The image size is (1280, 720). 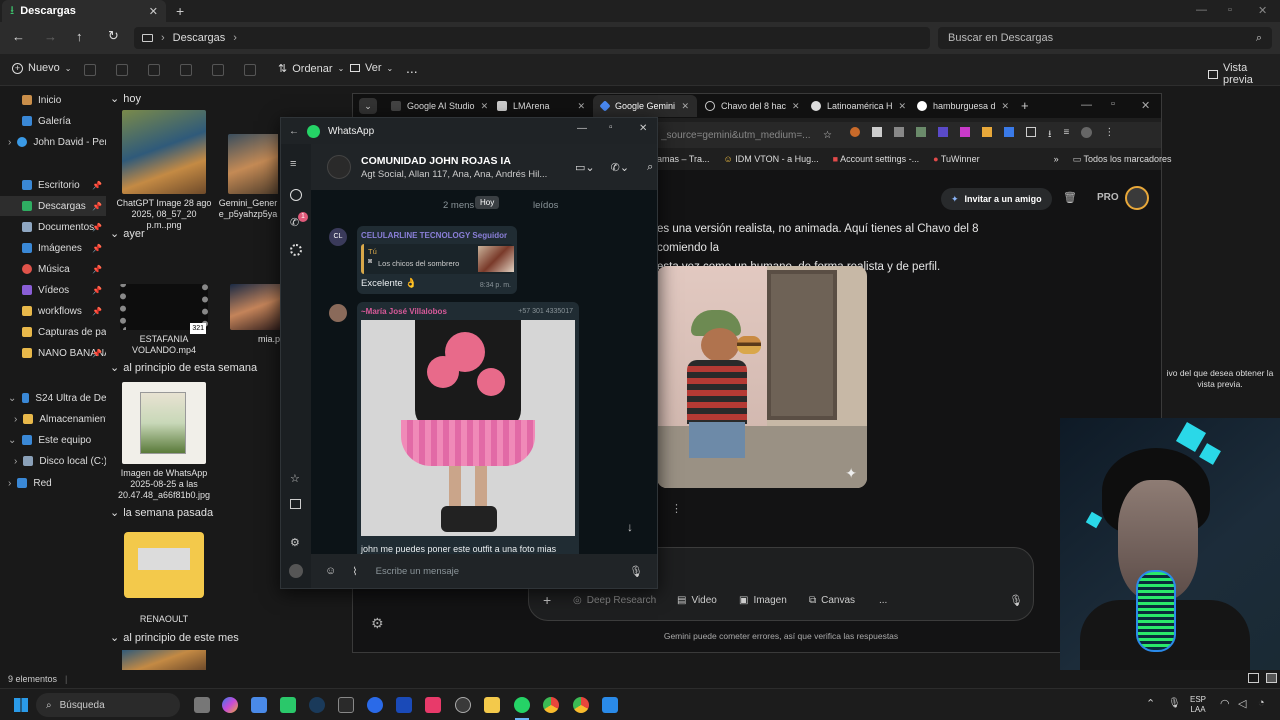 What do you see at coordinates (259, 705) in the screenshot?
I see `store-icon` at bounding box center [259, 705].